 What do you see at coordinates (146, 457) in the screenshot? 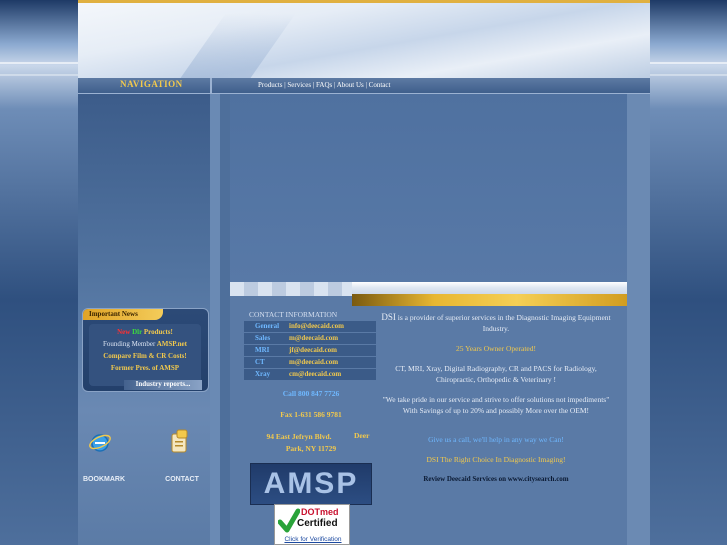
I see `quick-actions: BOOKMARK CONTACT` at bounding box center [146, 457].